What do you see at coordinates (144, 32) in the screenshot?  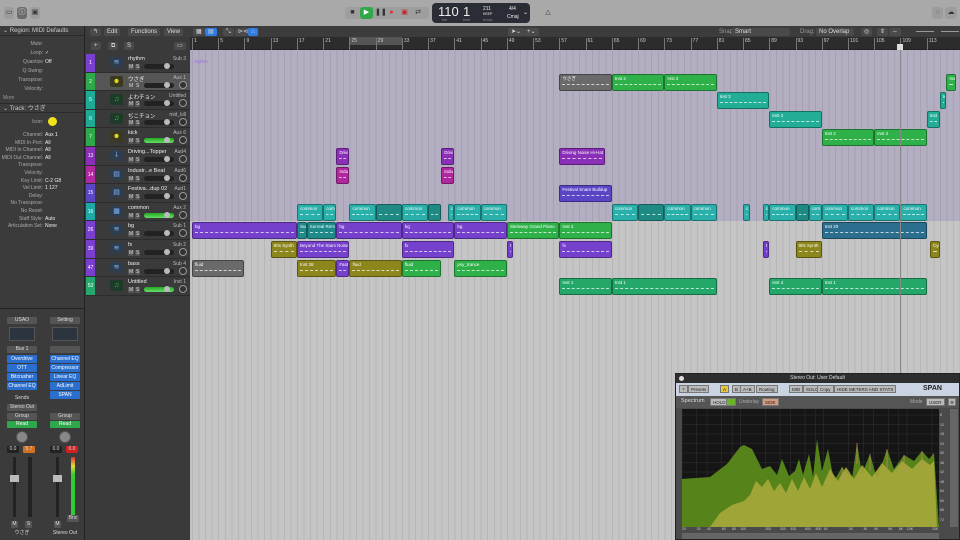 I see `functions-menu: Functions` at bounding box center [144, 32].